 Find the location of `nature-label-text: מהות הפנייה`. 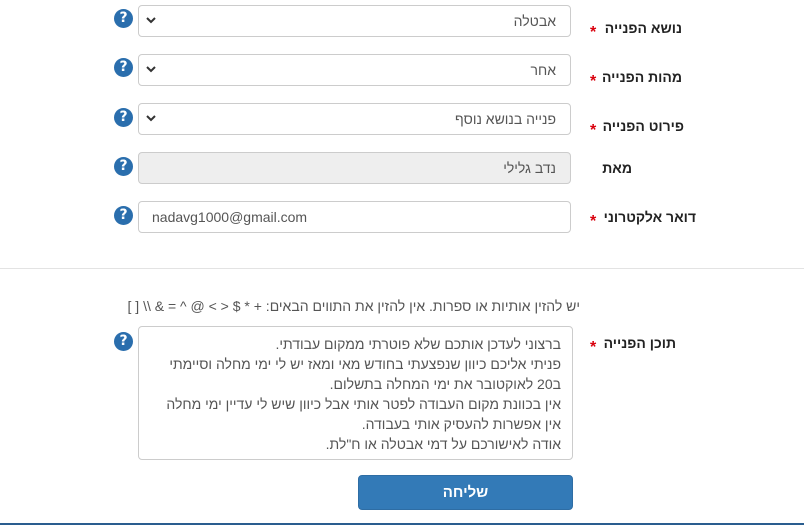

nature-label-text: מהות הפנייה is located at coordinates (641, 77).